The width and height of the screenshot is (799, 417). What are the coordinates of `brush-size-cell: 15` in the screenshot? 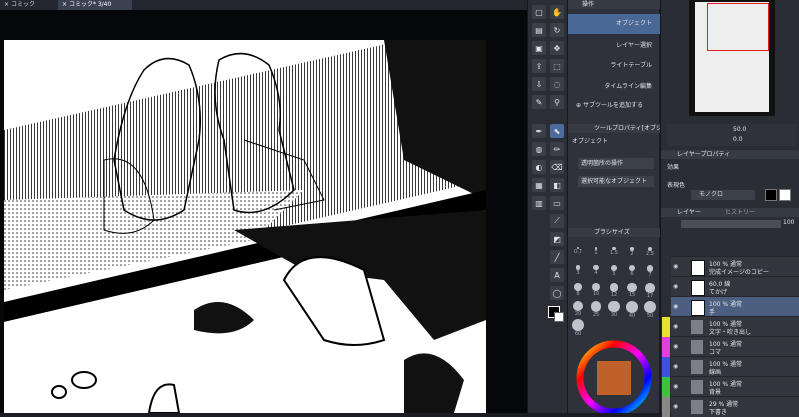 It's located at (632, 290).